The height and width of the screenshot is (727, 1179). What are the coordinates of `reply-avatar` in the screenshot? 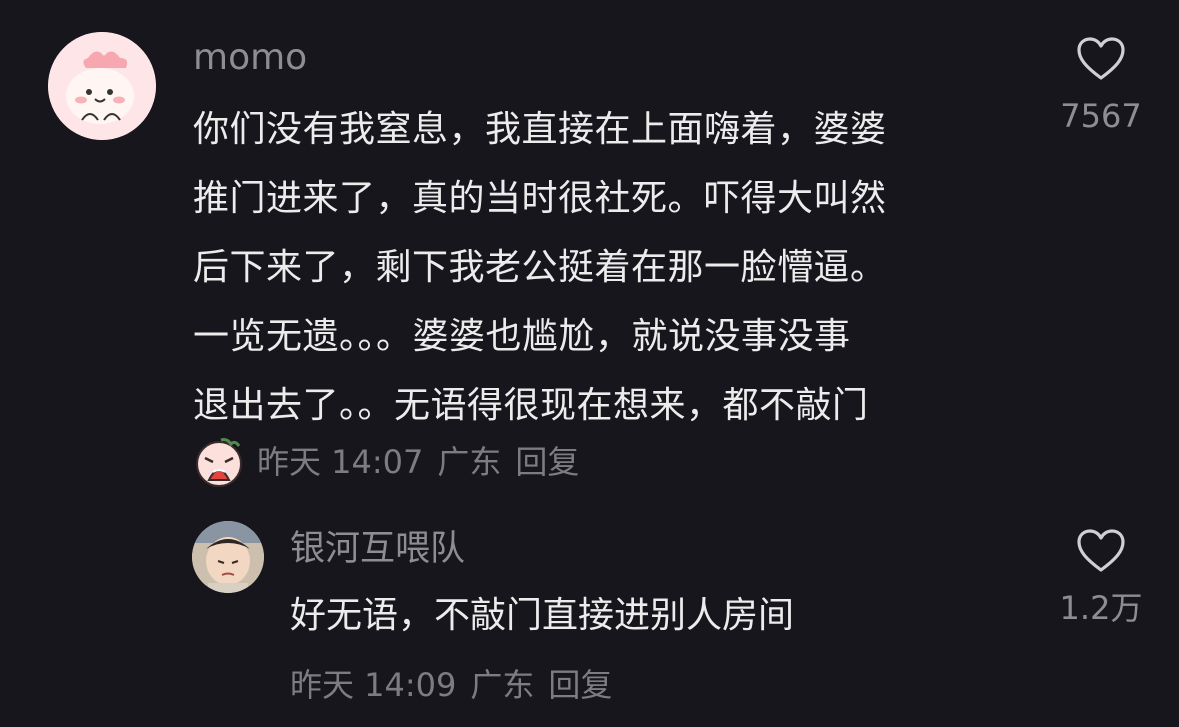 It's located at (228, 557).